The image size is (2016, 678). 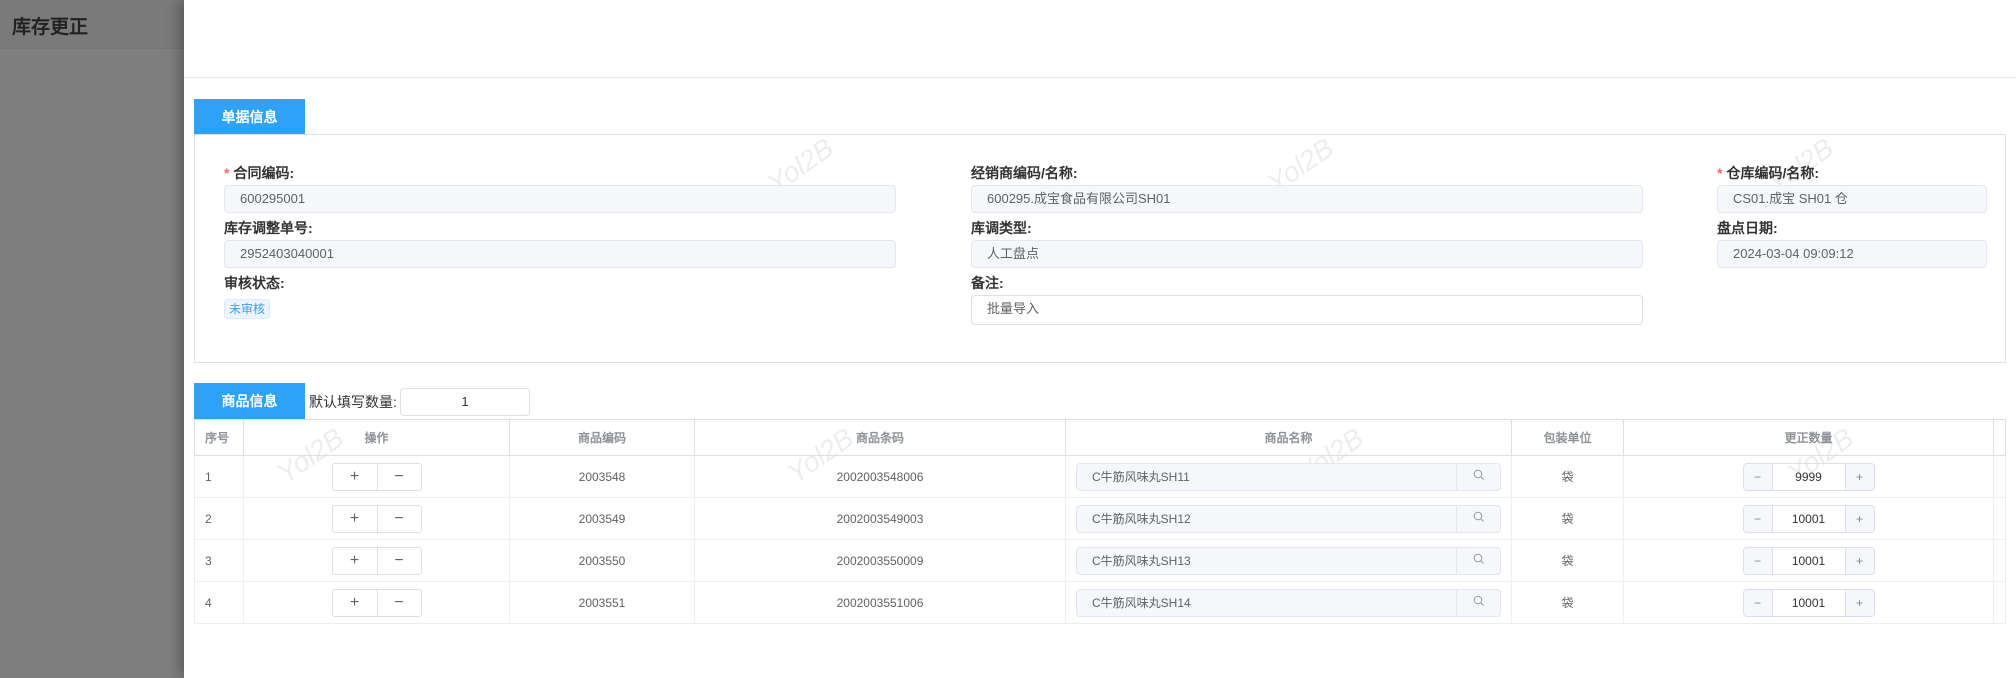 I want to click on qty-input: 9999, so click(x=1808, y=476).